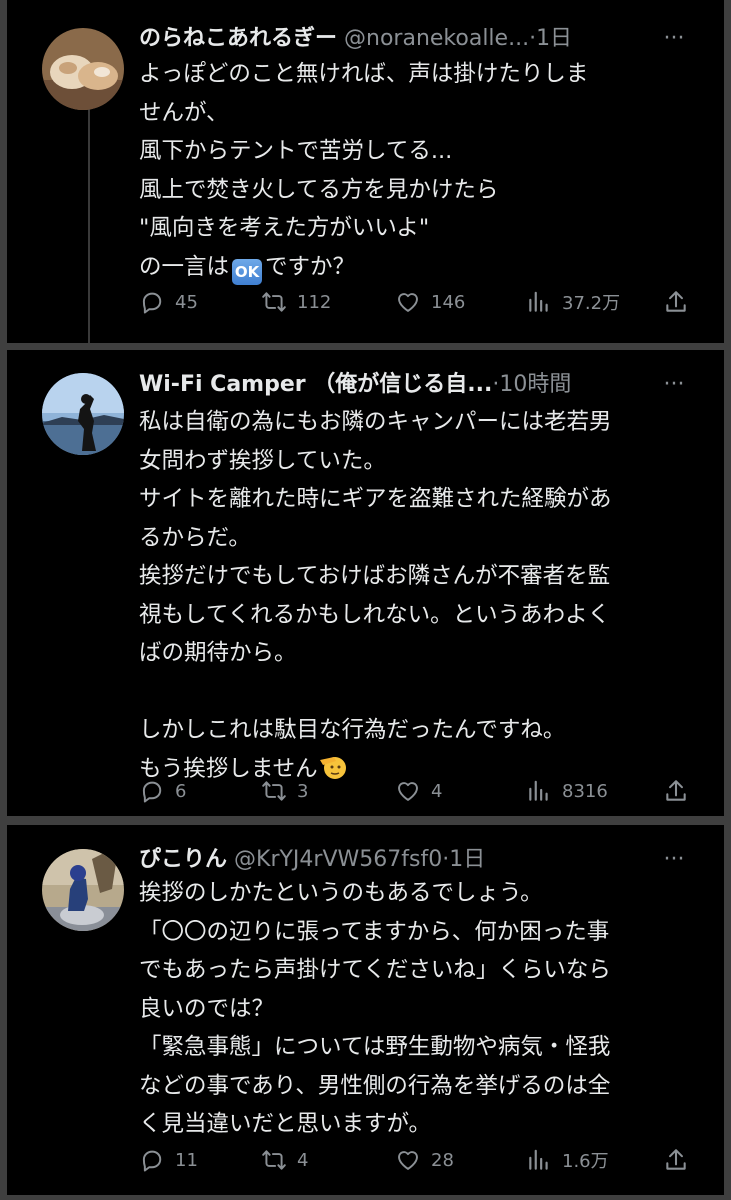  I want to click on retweet-button: 4, so click(284, 1160).